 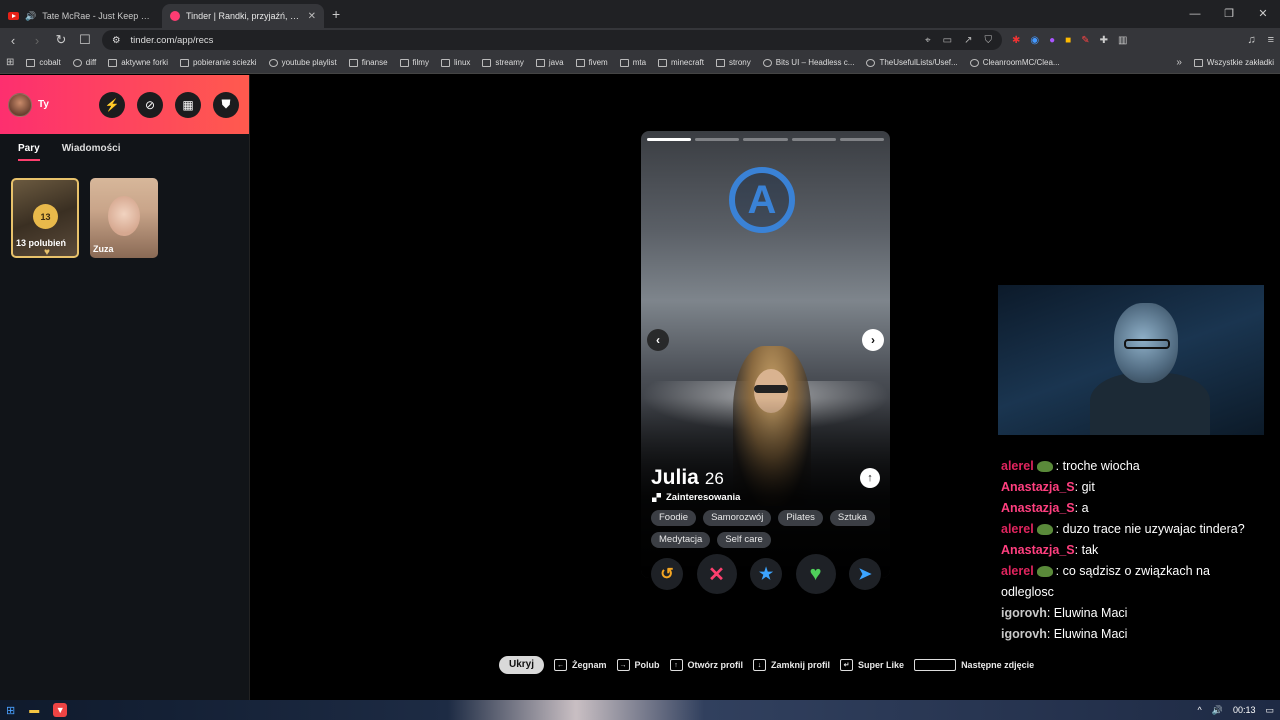 What do you see at coordinates (1263, 14) in the screenshot?
I see `close-window-icon: ✕` at bounding box center [1263, 14].